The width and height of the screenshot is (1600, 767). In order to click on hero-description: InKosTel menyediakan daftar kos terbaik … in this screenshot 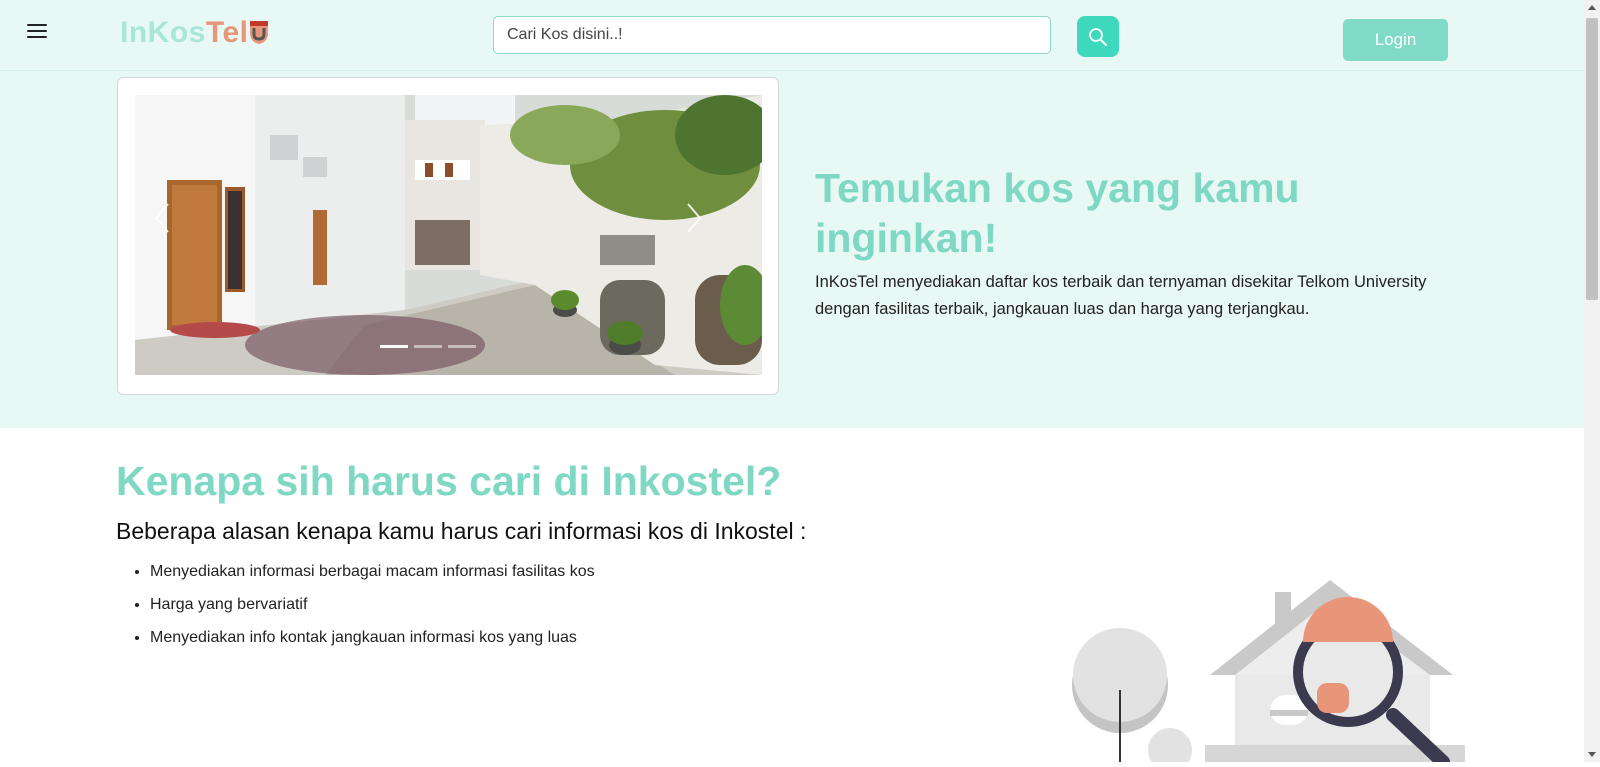, I will do `click(1121, 295)`.